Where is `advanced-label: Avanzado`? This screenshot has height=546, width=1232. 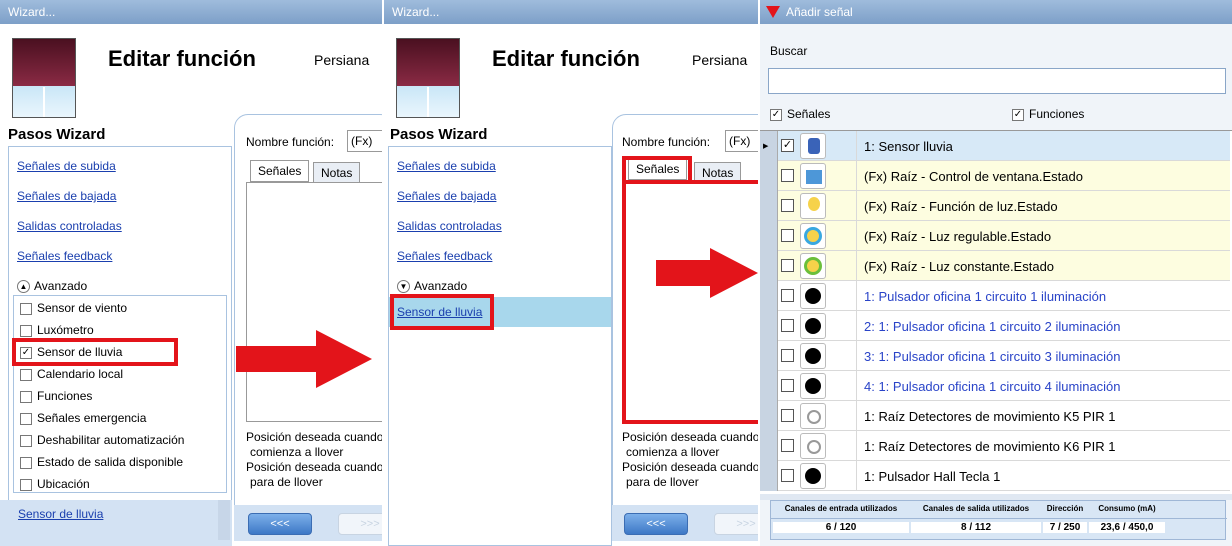
advanced-label: Avanzado is located at coordinates (61, 286).